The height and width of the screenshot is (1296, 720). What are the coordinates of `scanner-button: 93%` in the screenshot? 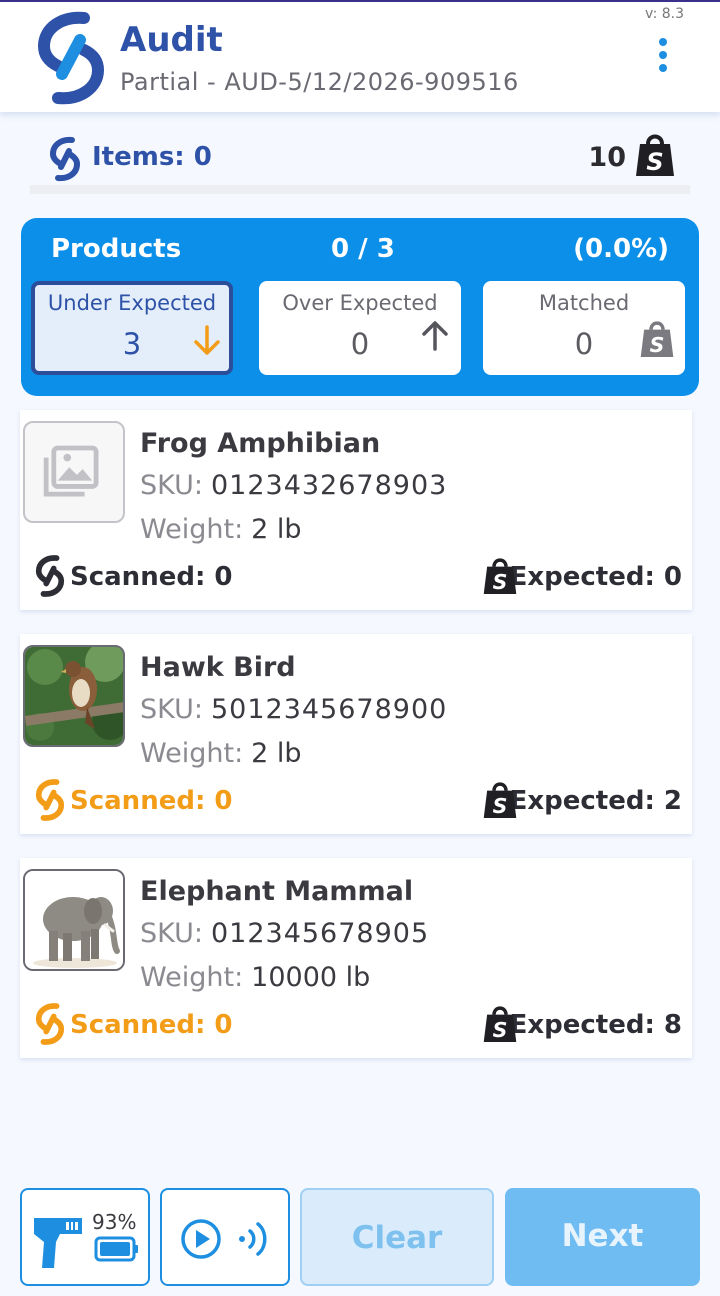 It's located at (85, 1237).